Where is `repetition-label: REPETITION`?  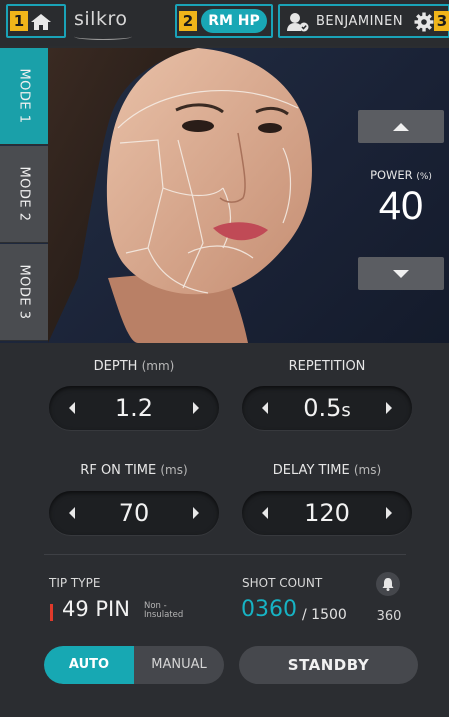
repetition-label: REPETITION is located at coordinates (327, 366).